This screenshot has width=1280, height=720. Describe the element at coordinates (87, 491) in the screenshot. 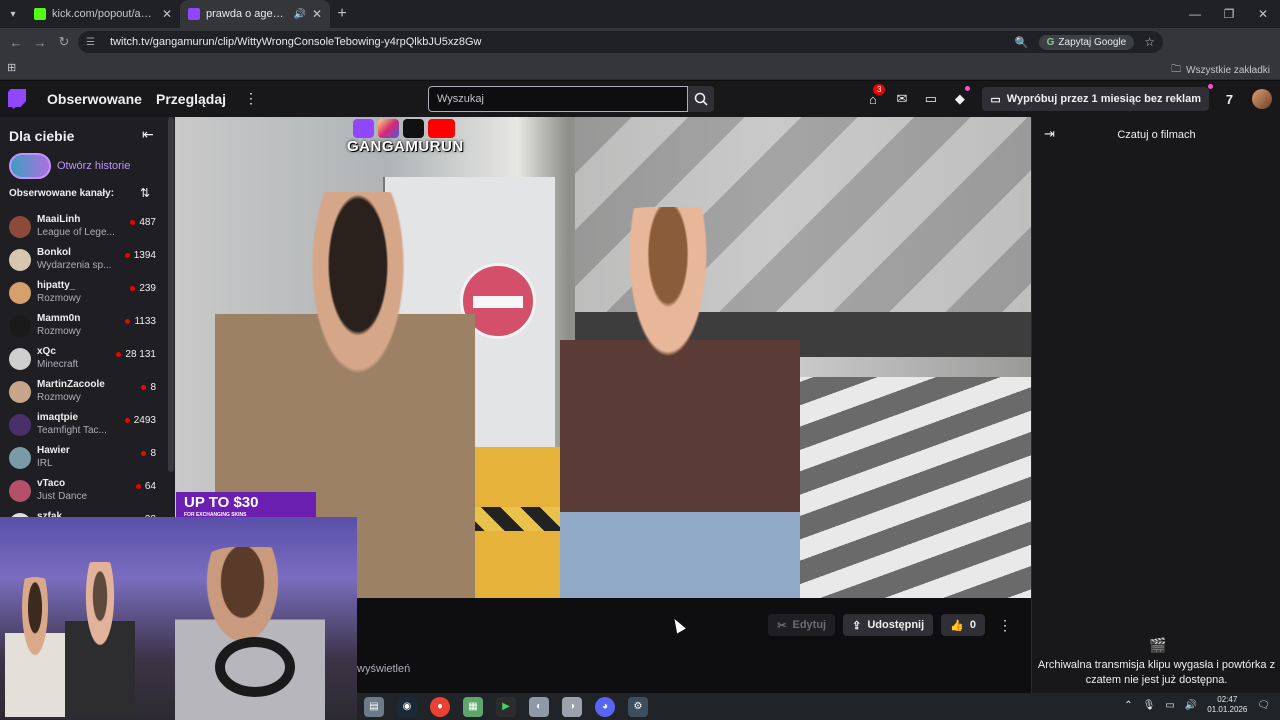

I see `sidebar-channel-item: vTaco Just Dance 64` at that location.